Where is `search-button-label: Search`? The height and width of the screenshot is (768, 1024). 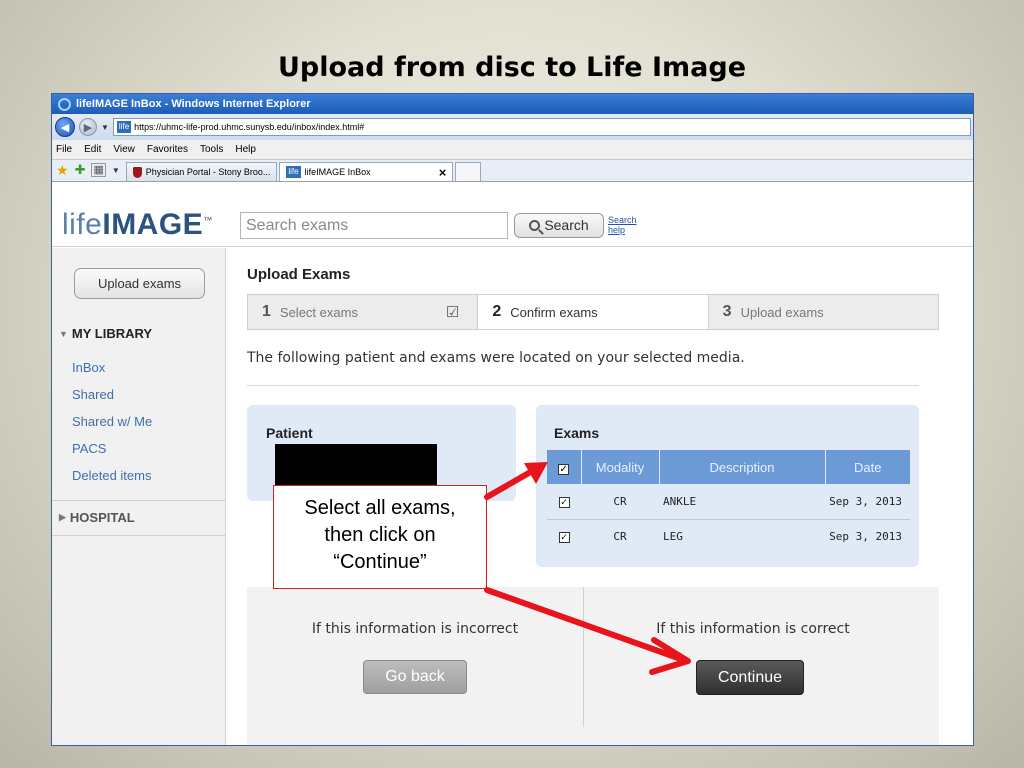
search-button-label: Search is located at coordinates (566, 225).